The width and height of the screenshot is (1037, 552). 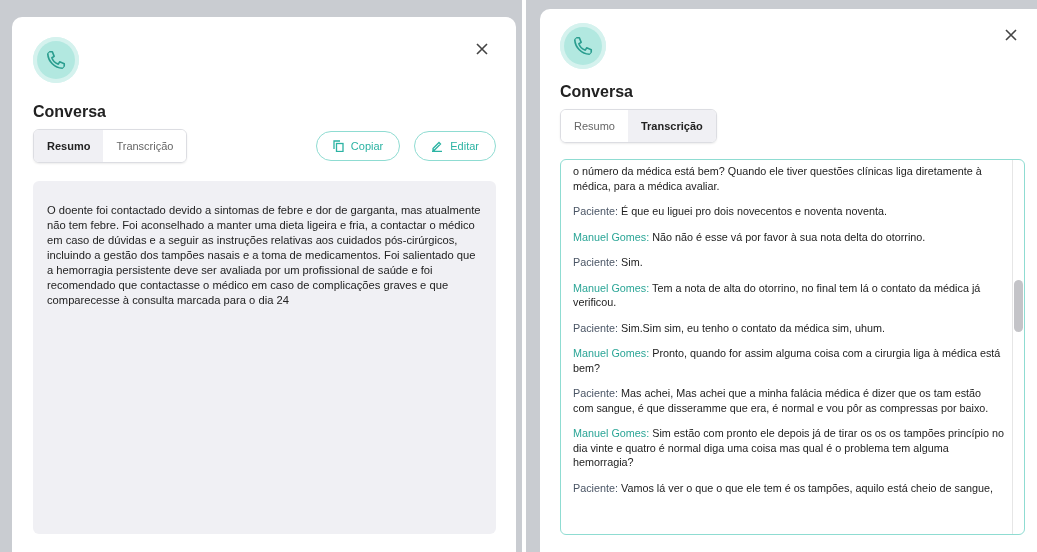 I want to click on transcript-message: o número da médica está bem? Quando ele tiver questões clínicas liga diretamente à médica, para a médica avaliar., so click(x=778, y=178).